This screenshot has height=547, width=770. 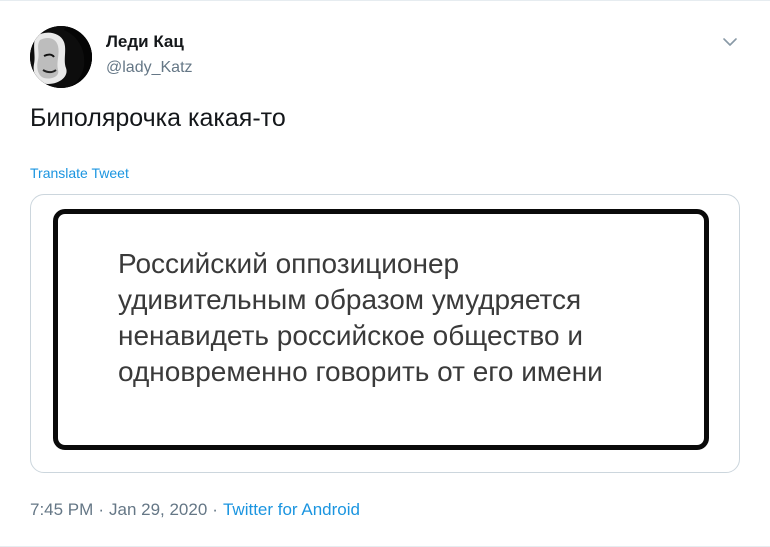 I want to click on user-handle: @lady_Katz, so click(x=149, y=68).